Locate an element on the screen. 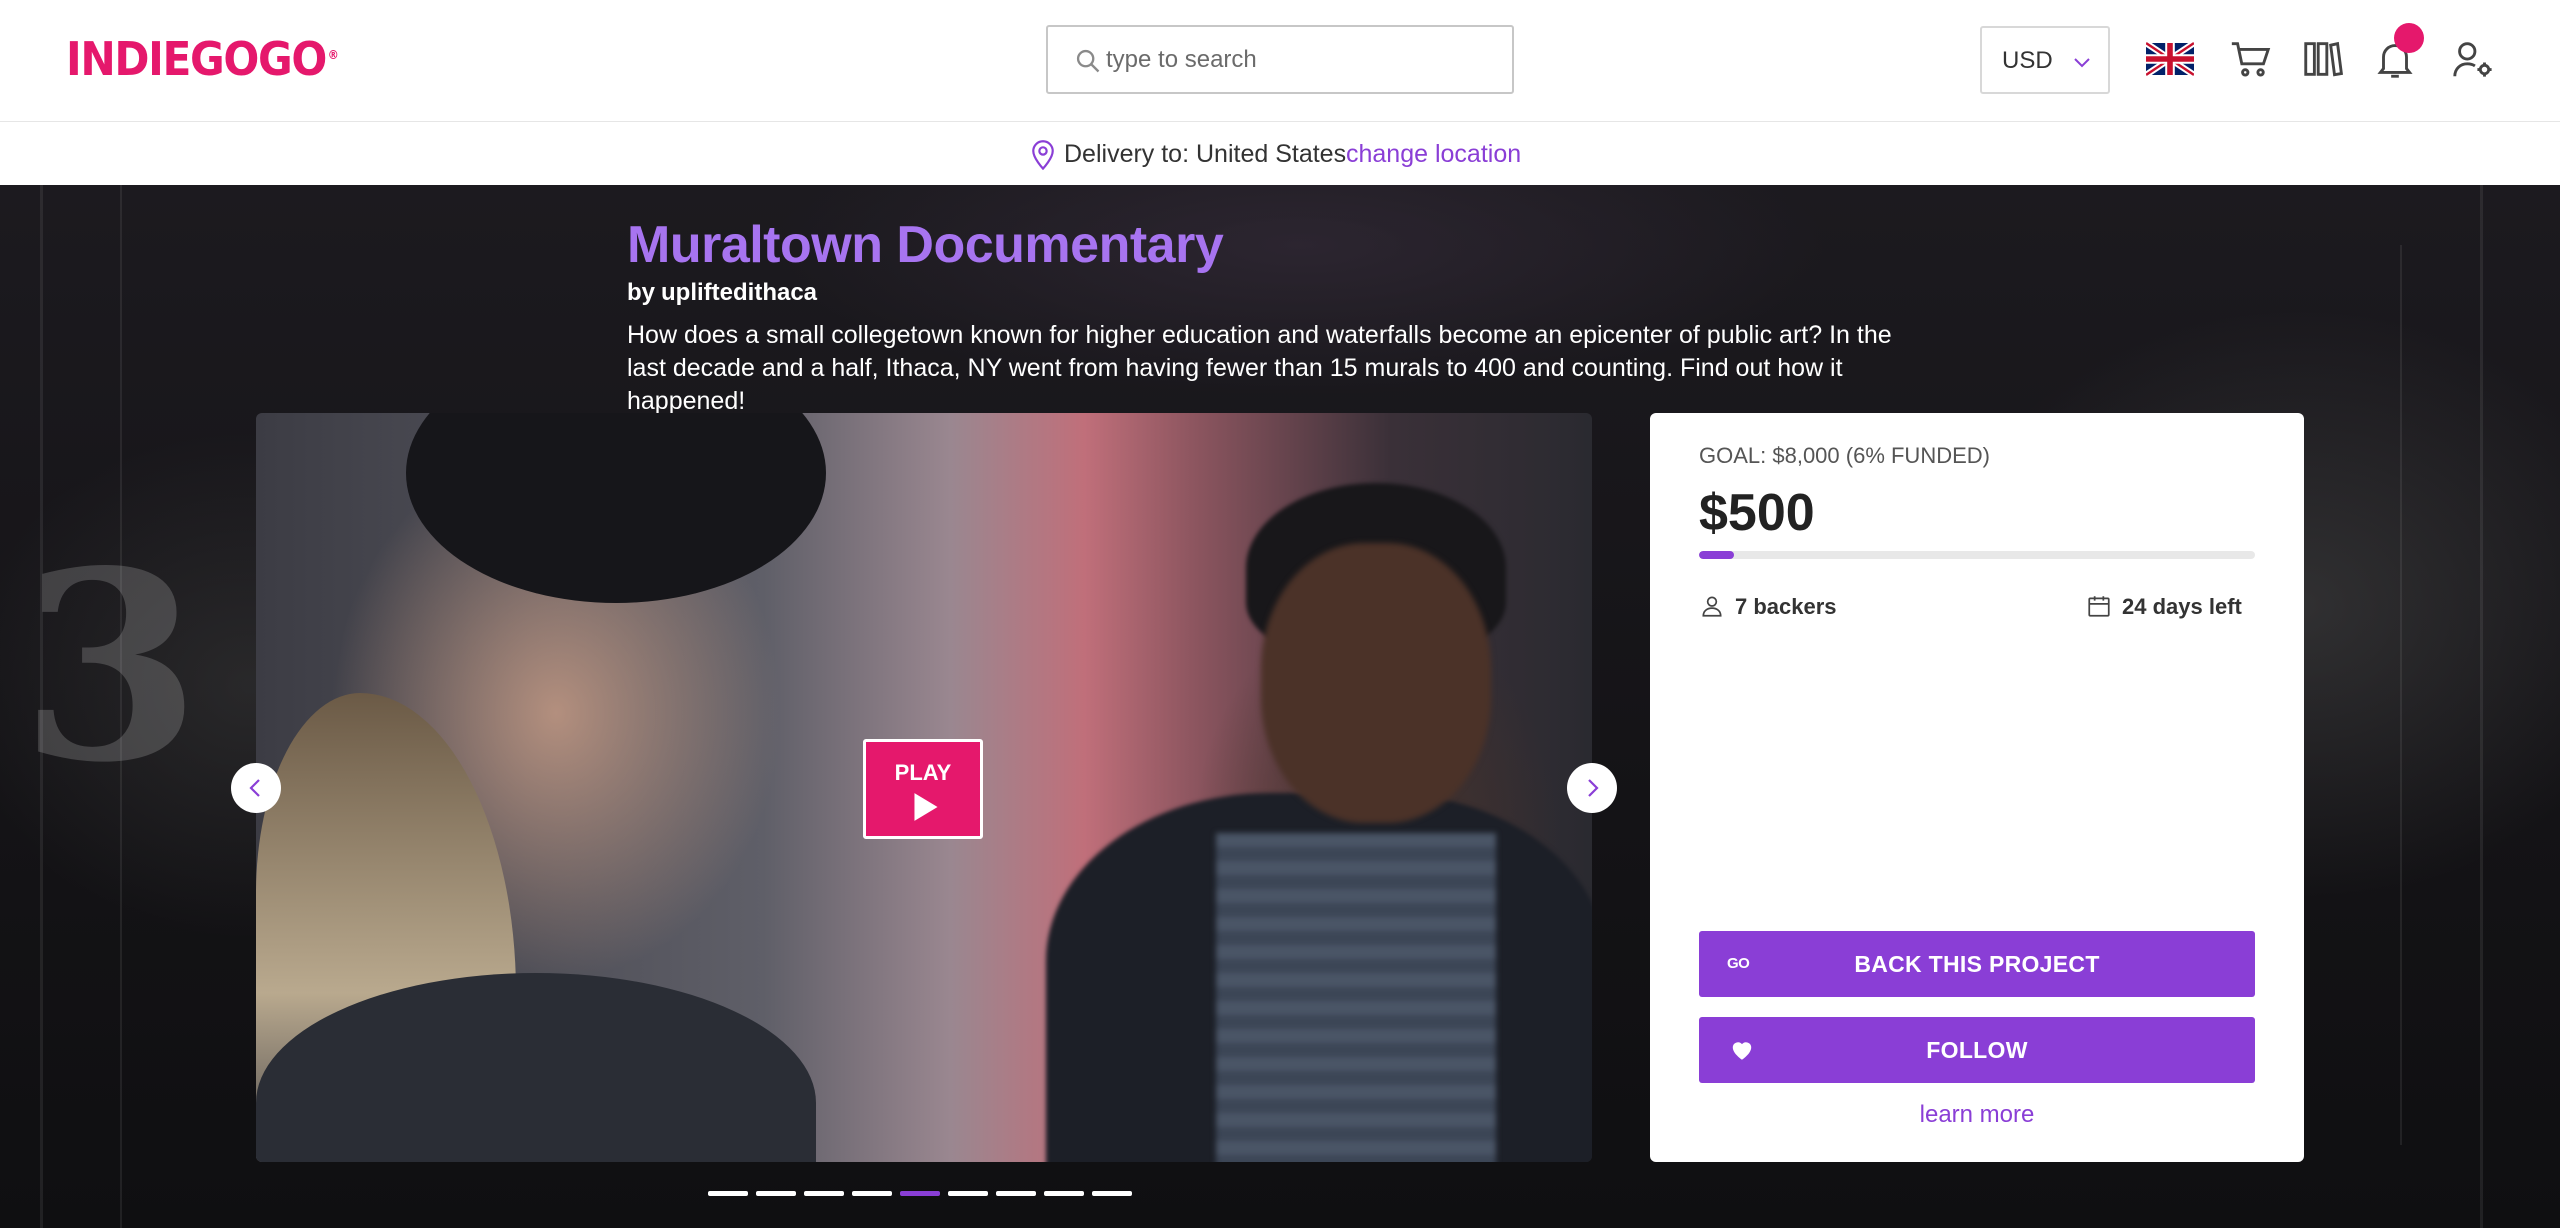 This screenshot has width=2560, height=1228. currency-selected-value: USD is located at coordinates (2027, 60).